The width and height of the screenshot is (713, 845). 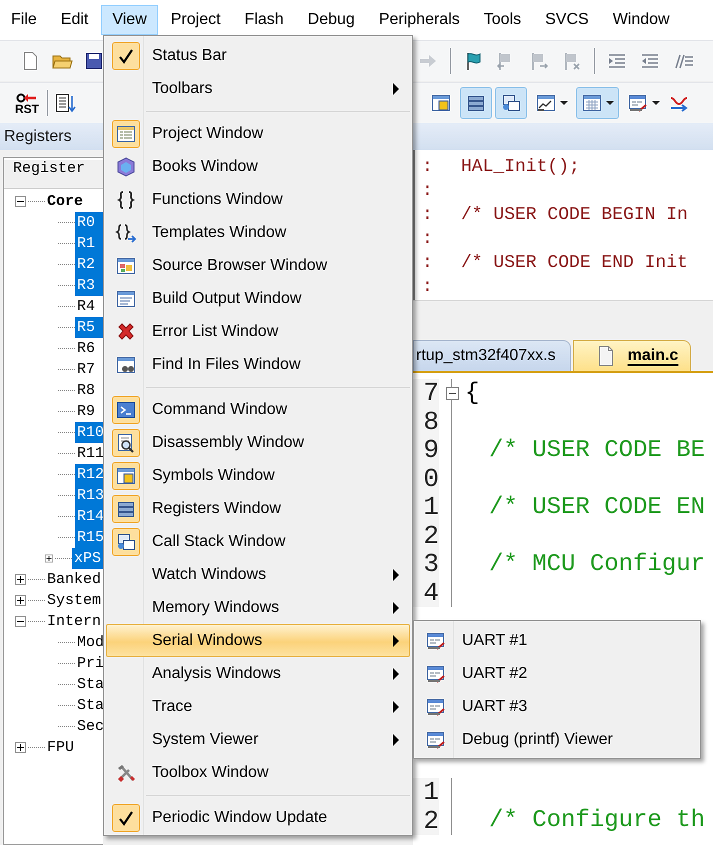 What do you see at coordinates (472, 393) in the screenshot?
I see `code-line: {` at bounding box center [472, 393].